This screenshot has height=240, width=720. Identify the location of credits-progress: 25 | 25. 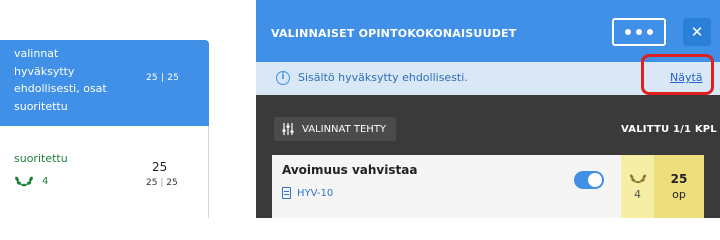
(162, 183).